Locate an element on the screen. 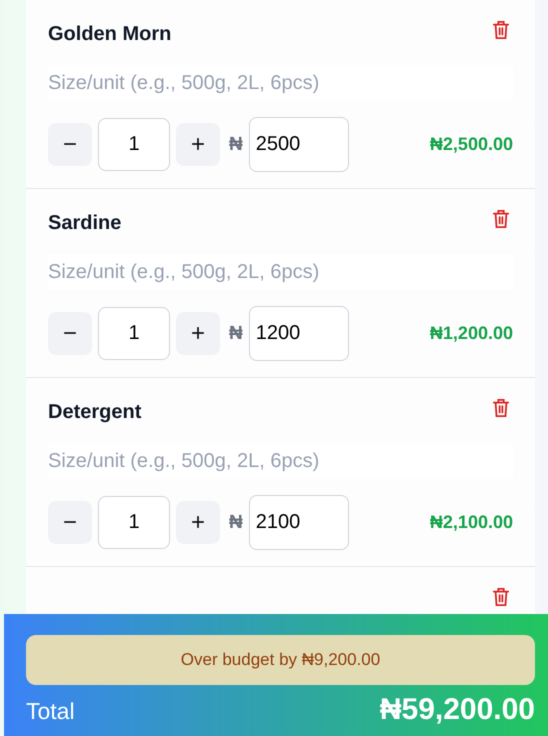  price-field: 2100 is located at coordinates (298, 522).